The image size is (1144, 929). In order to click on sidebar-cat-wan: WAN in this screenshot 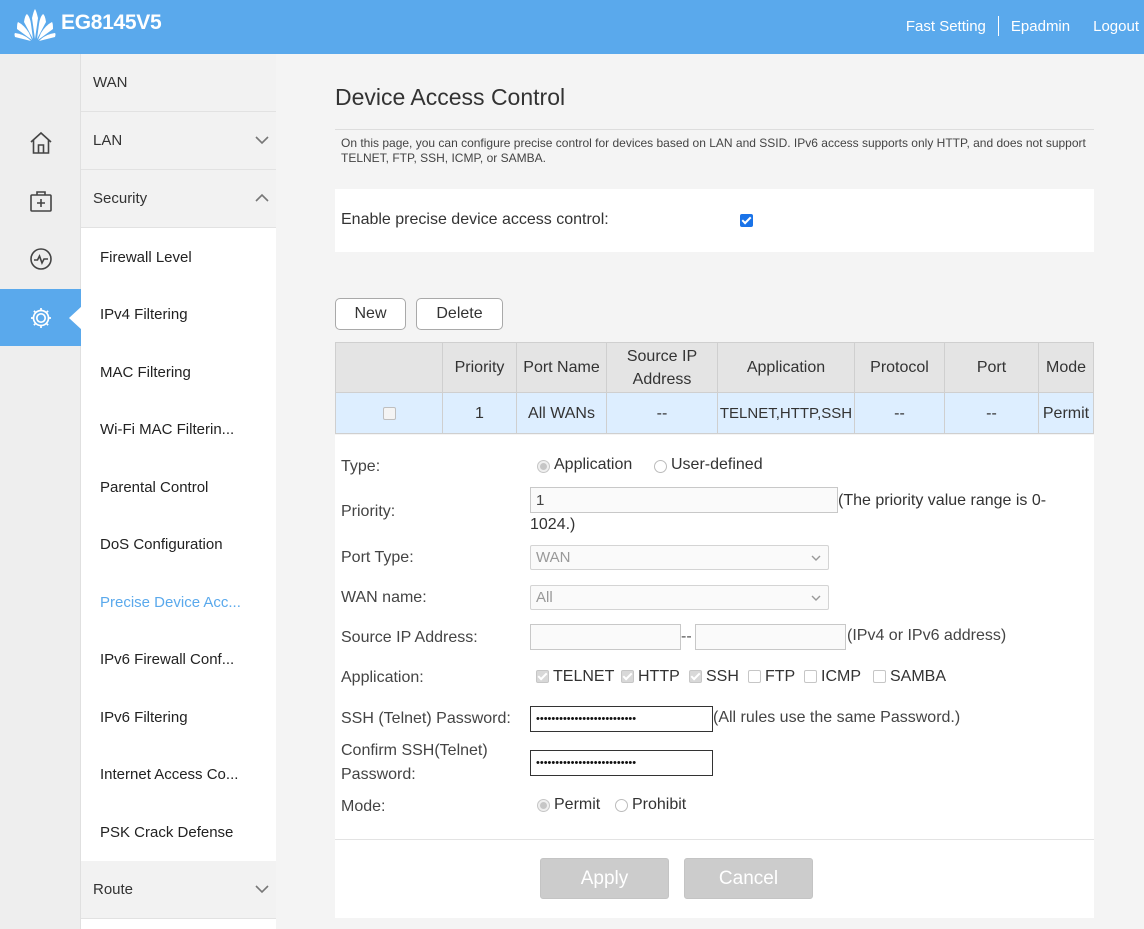, I will do `click(178, 83)`.